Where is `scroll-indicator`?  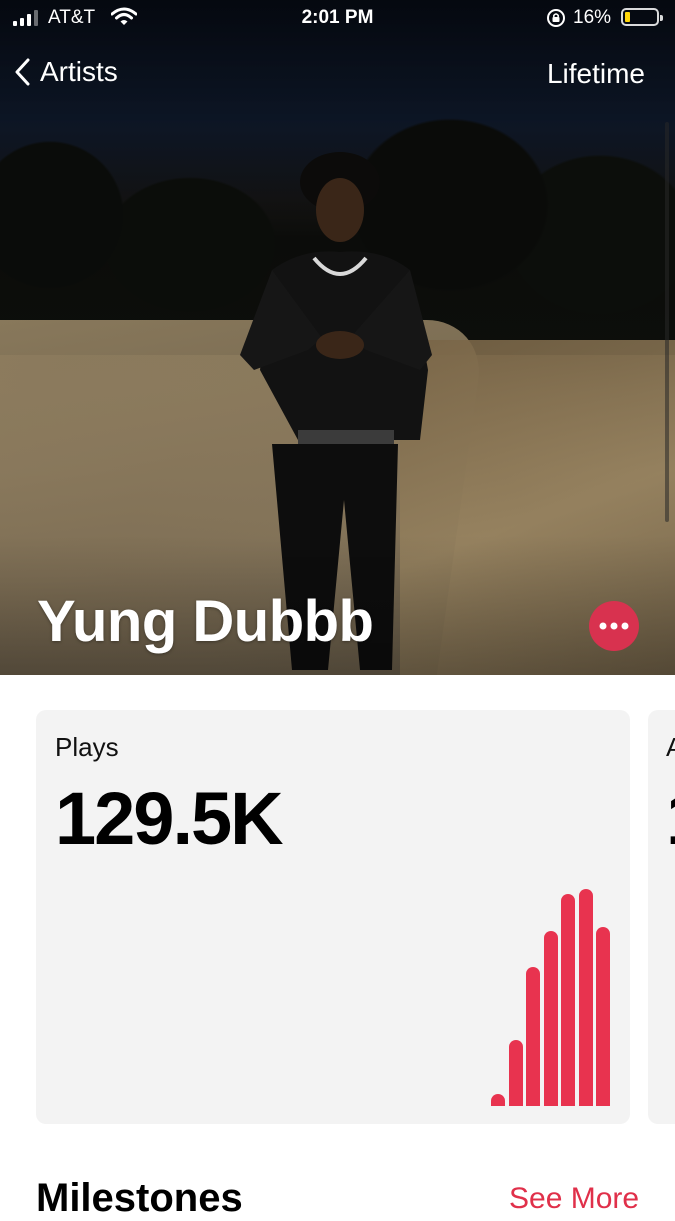 scroll-indicator is located at coordinates (667, 322).